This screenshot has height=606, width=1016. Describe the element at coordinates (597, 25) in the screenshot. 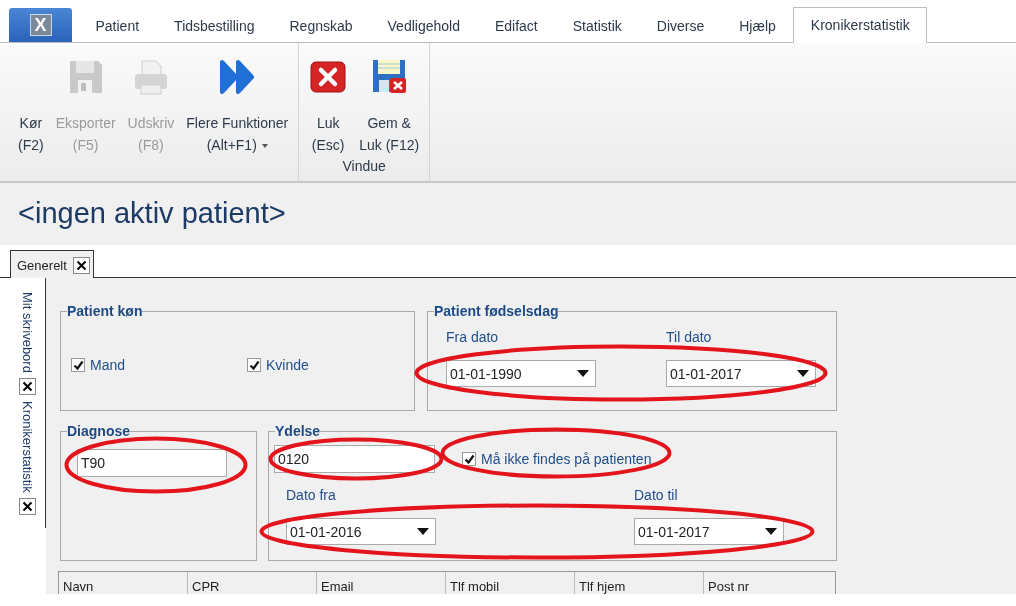

I see `ribbon-tab: Statistik` at that location.